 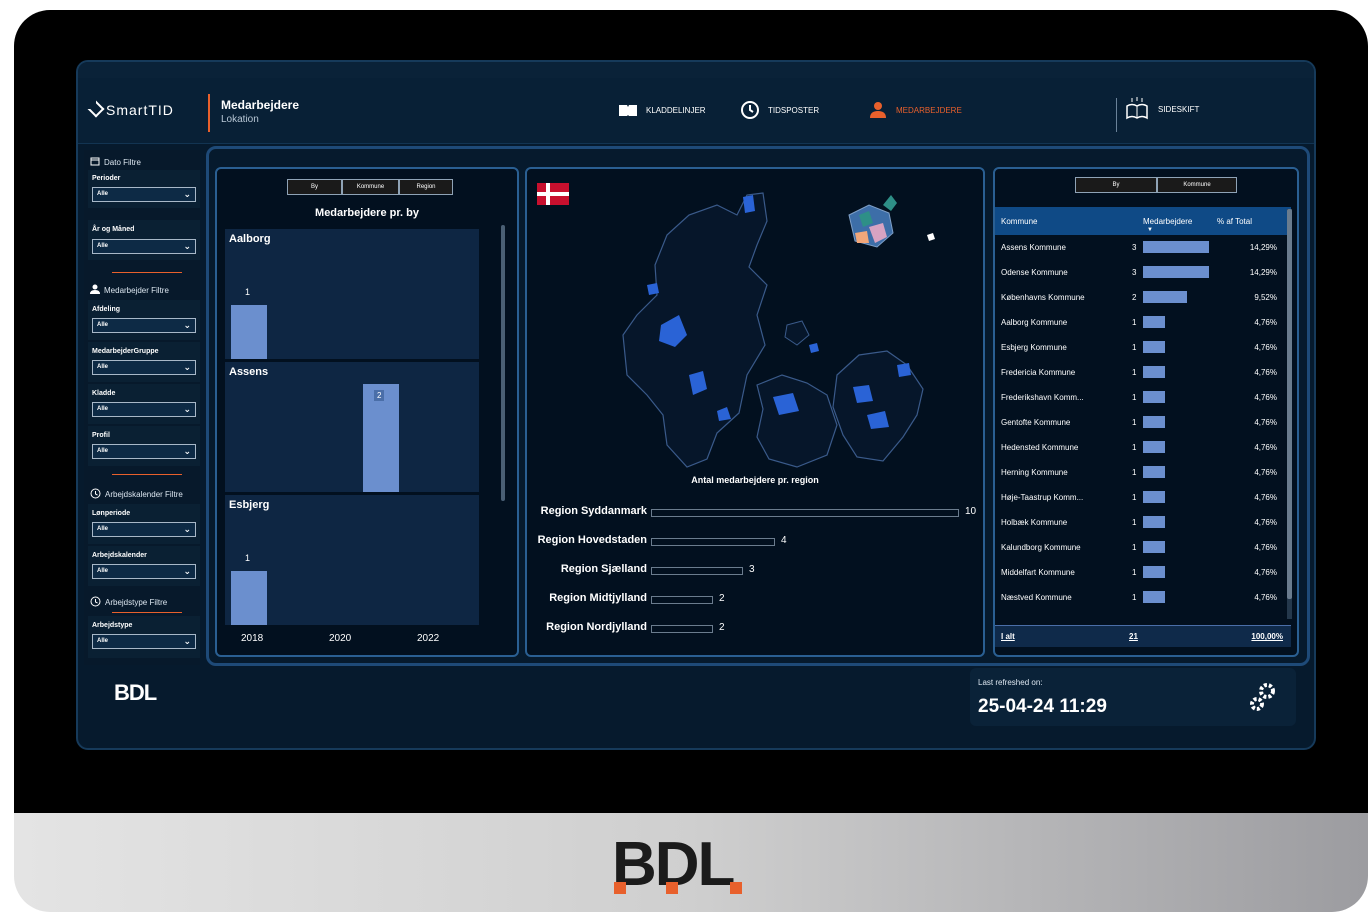 What do you see at coordinates (147, 612) in the screenshot?
I see `sidebar-separator` at bounding box center [147, 612].